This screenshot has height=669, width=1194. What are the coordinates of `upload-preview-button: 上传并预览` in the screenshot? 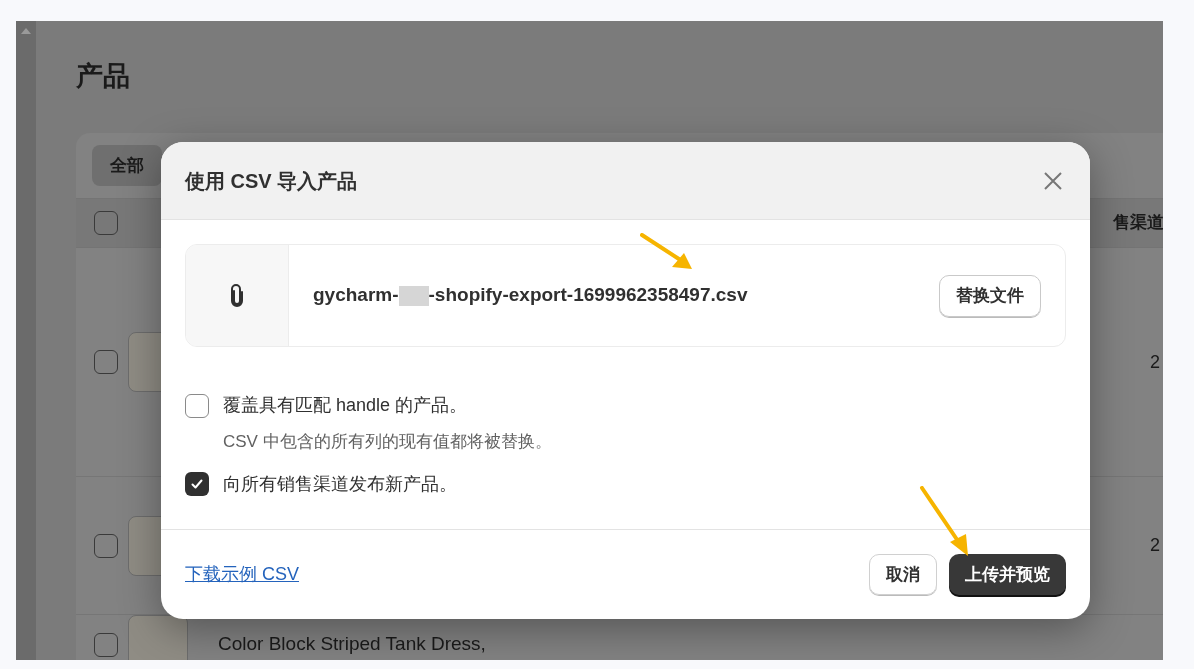 It's located at (1007, 574).